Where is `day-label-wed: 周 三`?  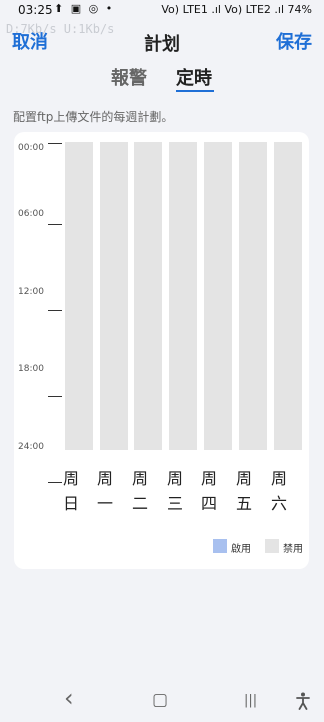 day-label-wed: 周 三 is located at coordinates (175, 491).